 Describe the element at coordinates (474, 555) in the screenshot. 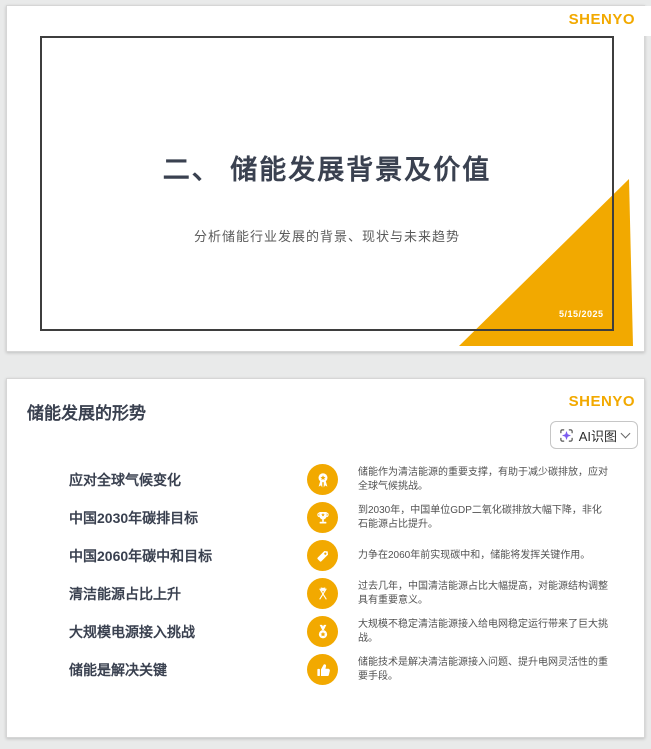

I see `feature-desc: 力争在2060年前实现碳中和，储能将发挥关键作用。` at that location.